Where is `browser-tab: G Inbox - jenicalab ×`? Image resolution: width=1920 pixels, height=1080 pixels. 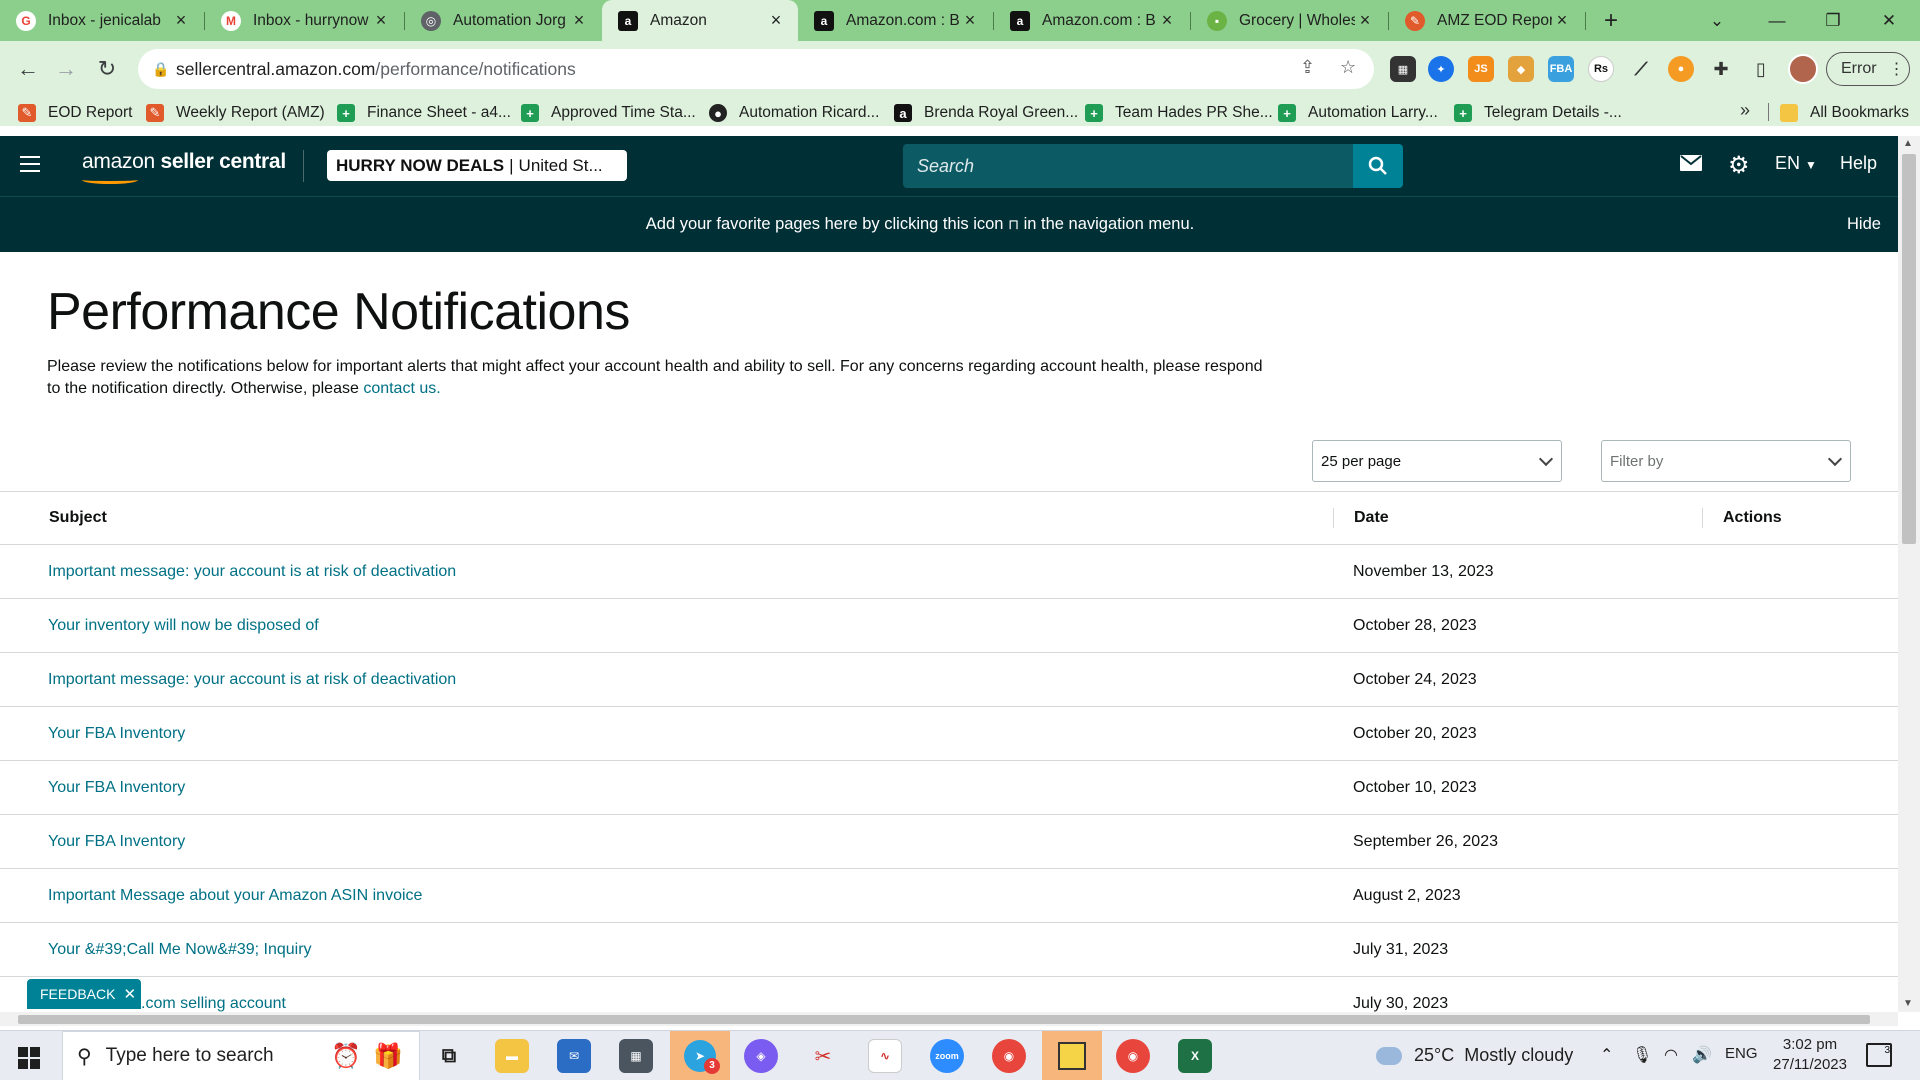 browser-tab: G Inbox - jenicalab × is located at coordinates (101, 20).